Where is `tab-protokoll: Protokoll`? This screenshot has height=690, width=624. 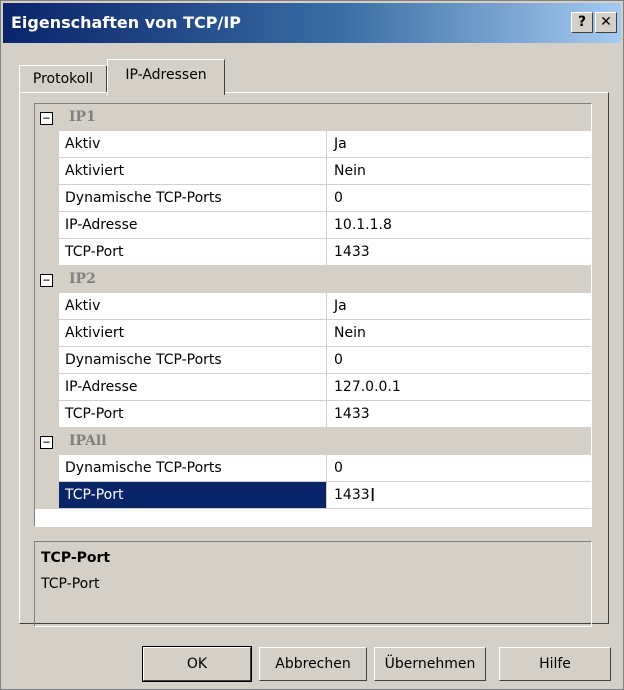 tab-protokoll: Protokoll is located at coordinates (63, 79).